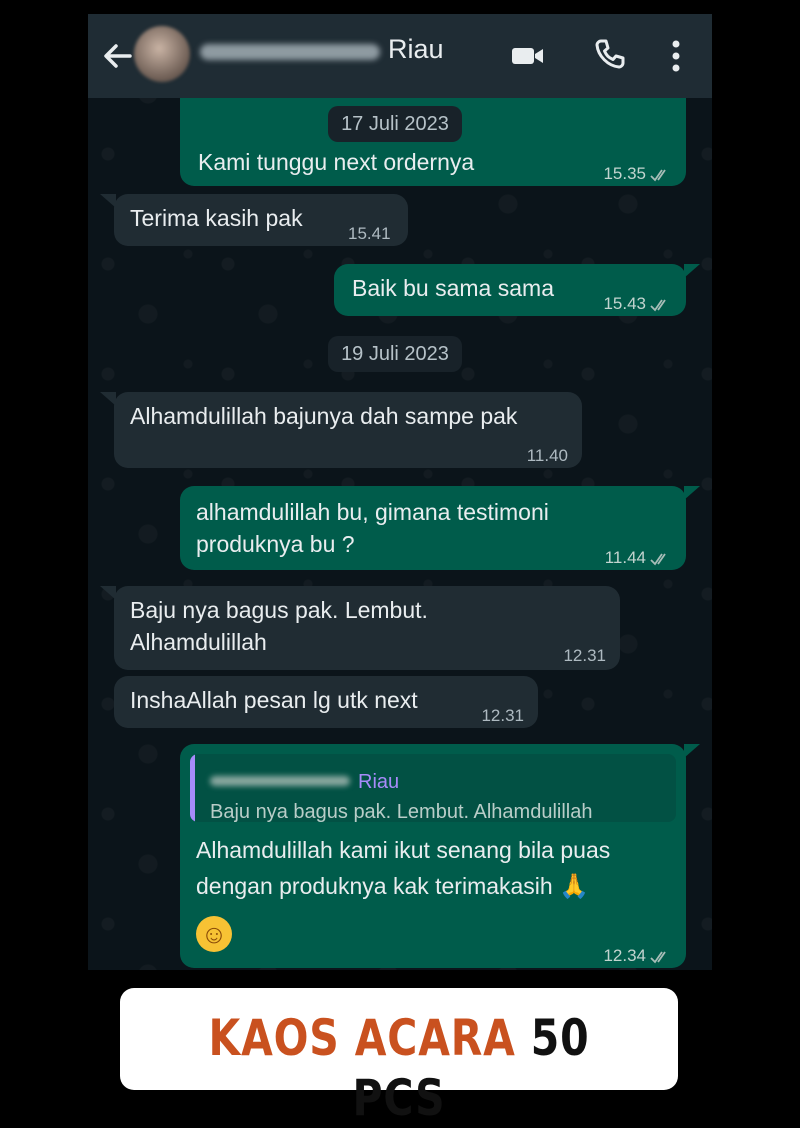 This screenshot has width=800, height=1128. Describe the element at coordinates (379, 782) in the screenshot. I see `reply-sender: Riau` at that location.